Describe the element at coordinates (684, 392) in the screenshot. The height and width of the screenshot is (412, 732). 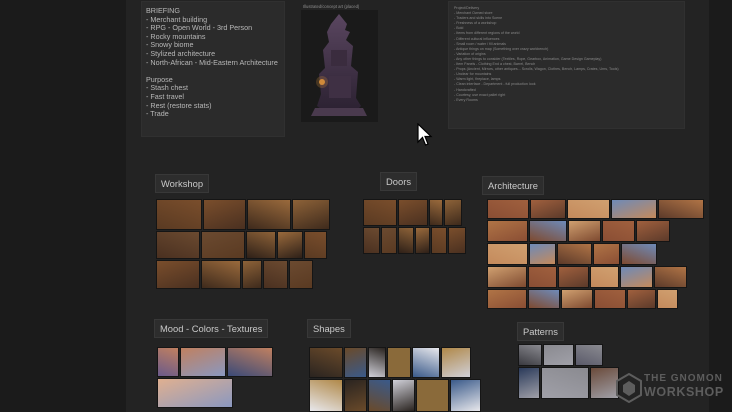
I see `logo-text-2: WORKSHOP` at that location.